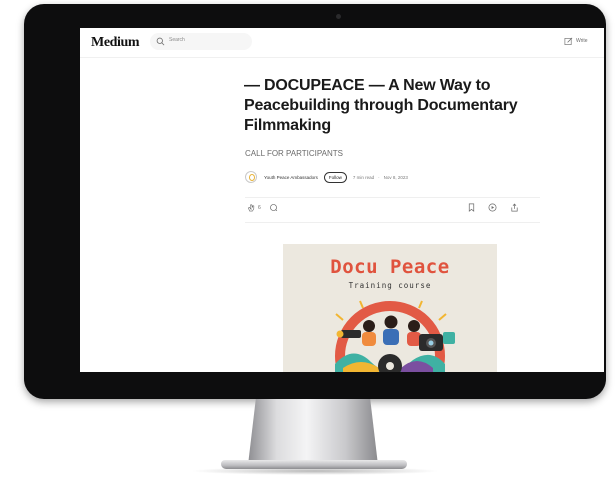 The height and width of the screenshot is (477, 615). I want to click on comment-icon, so click(274, 208).